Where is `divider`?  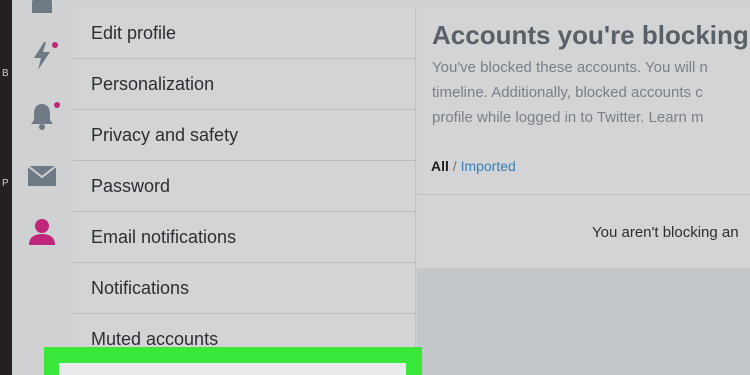 divider is located at coordinates (583, 194).